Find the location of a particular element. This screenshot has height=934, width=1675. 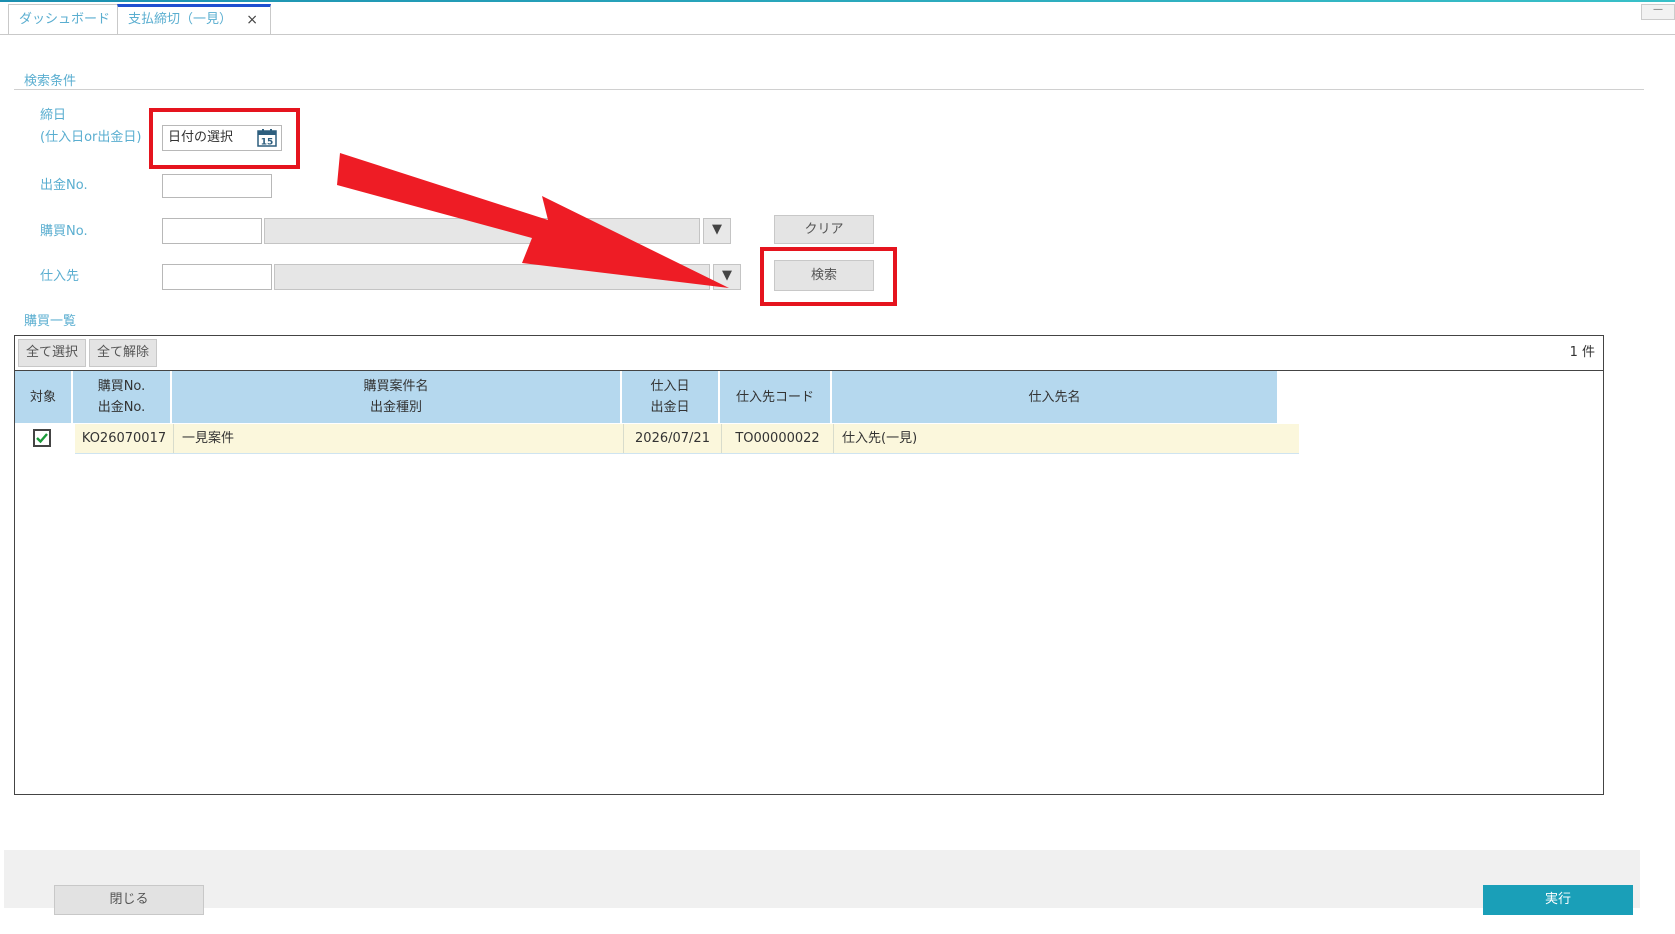

cell-supplier-code: TO00000022 is located at coordinates (778, 438).